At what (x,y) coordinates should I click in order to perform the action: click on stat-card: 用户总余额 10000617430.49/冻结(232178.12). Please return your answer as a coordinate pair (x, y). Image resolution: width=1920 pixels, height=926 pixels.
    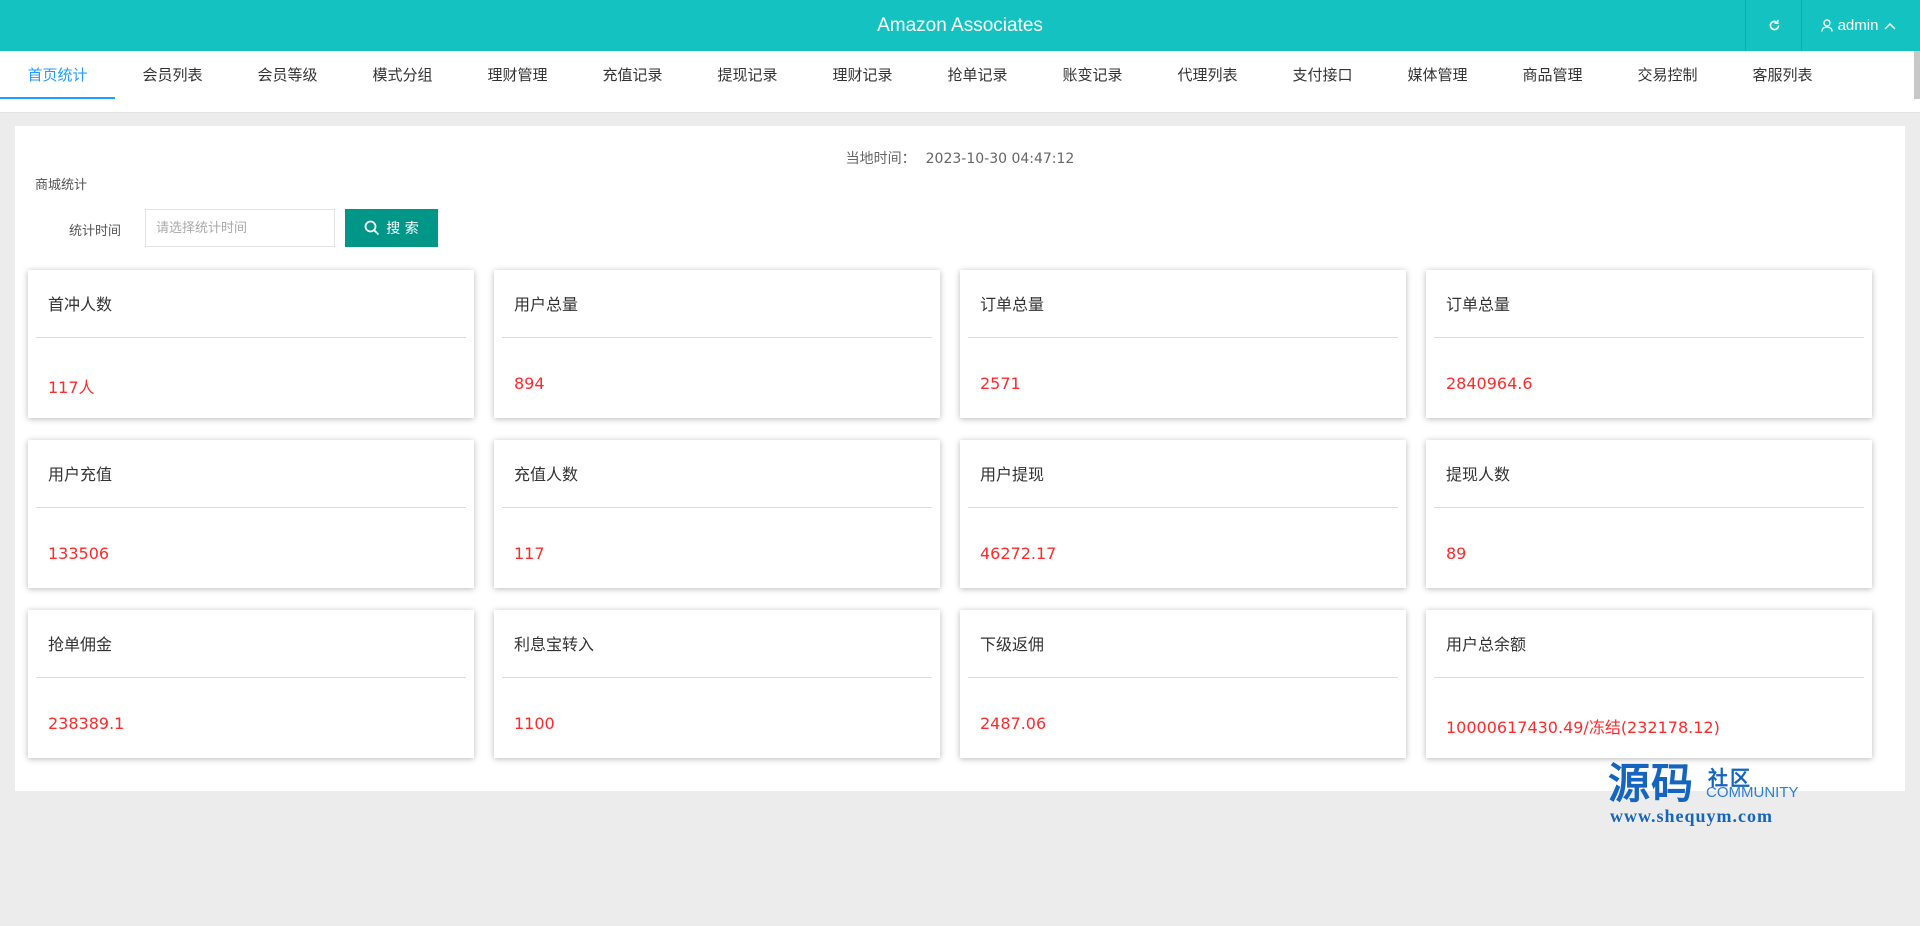
    Looking at the image, I should click on (1649, 684).